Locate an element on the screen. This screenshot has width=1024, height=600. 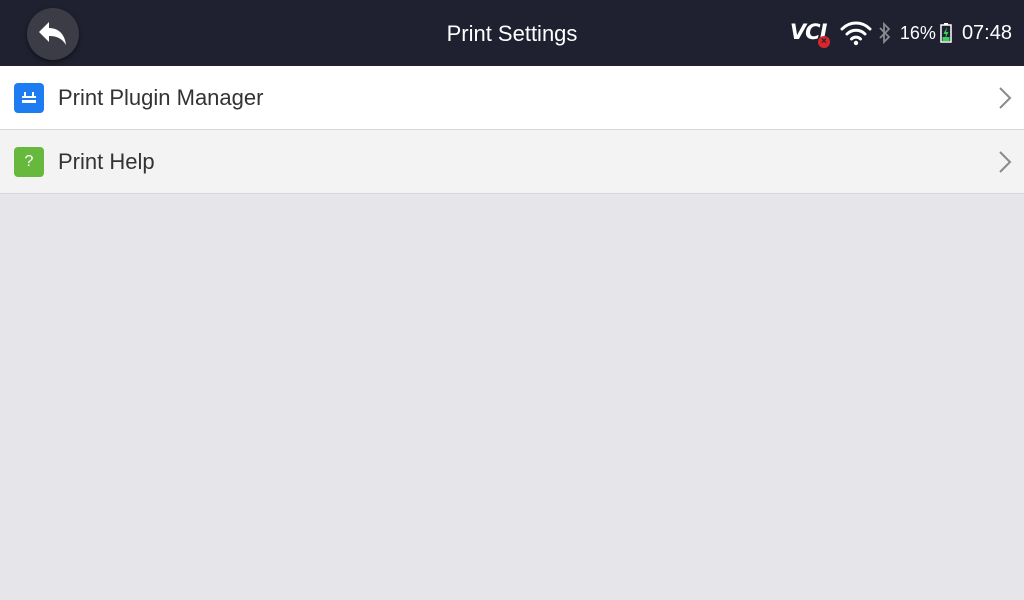
status-bar: VCI × 16% 07:48 is located at coordinates (901, 33).